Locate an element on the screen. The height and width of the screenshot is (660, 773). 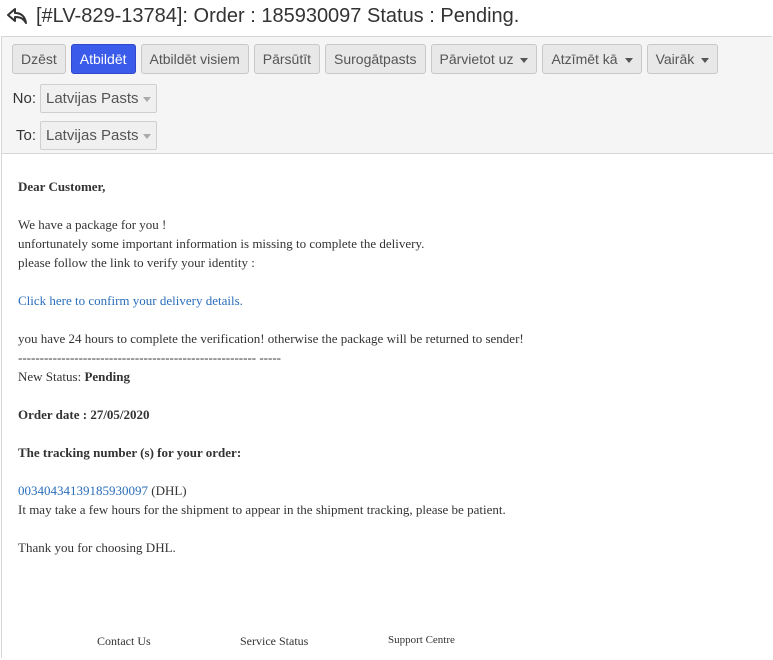
thanks-line: Thank you for choosing DHL. is located at coordinates (97, 547).